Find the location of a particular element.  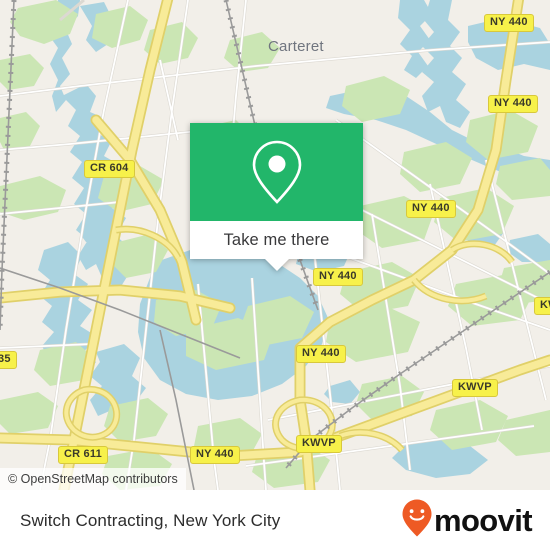

moovit-brand: moovit is located at coordinates (467, 520).